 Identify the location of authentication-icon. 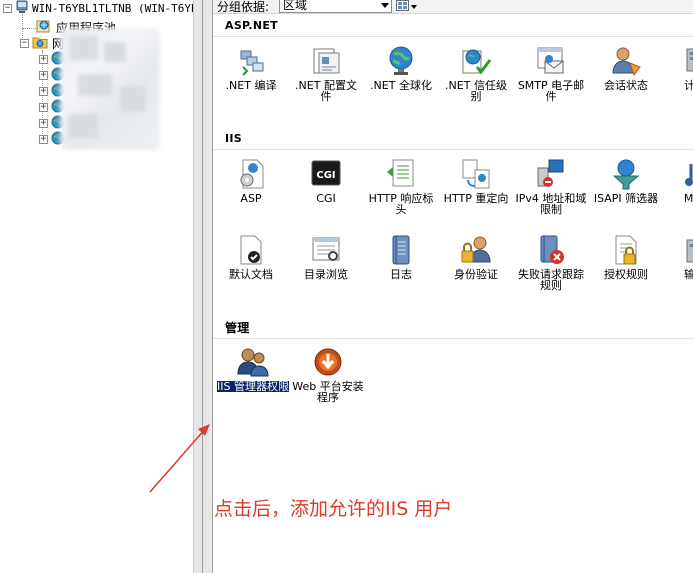
(476, 250).